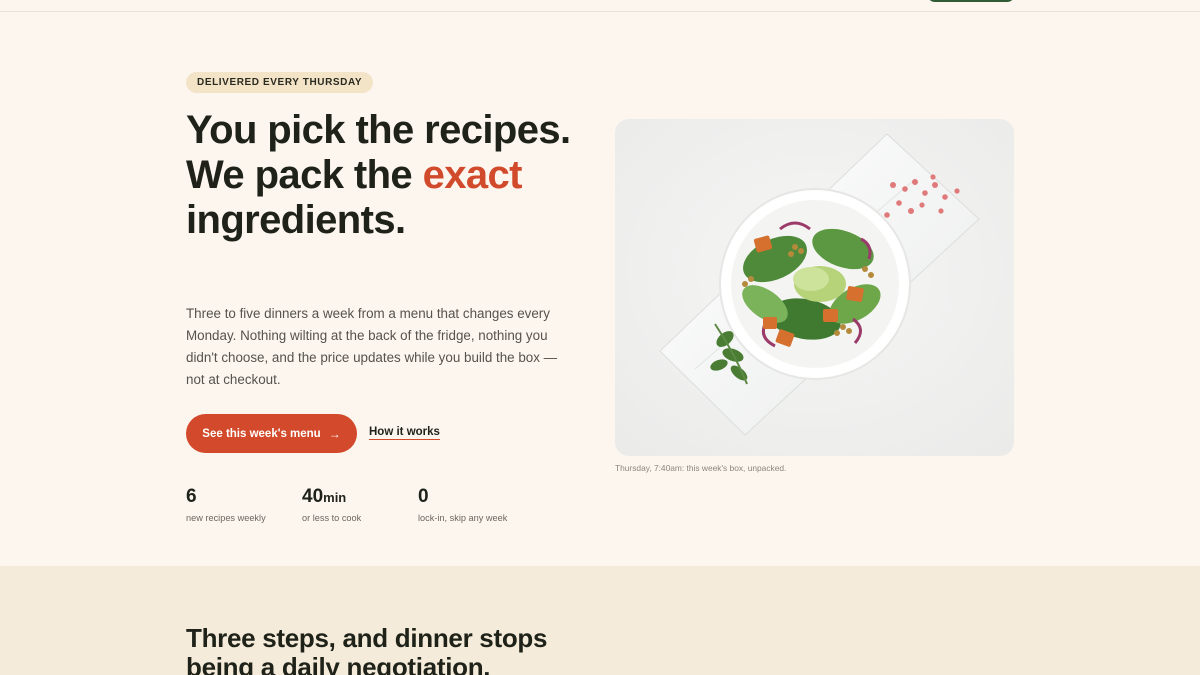 This screenshot has height=675, width=1200. Describe the element at coordinates (463, 518) in the screenshot. I see `stat-label: lock-in, skip any week` at that location.